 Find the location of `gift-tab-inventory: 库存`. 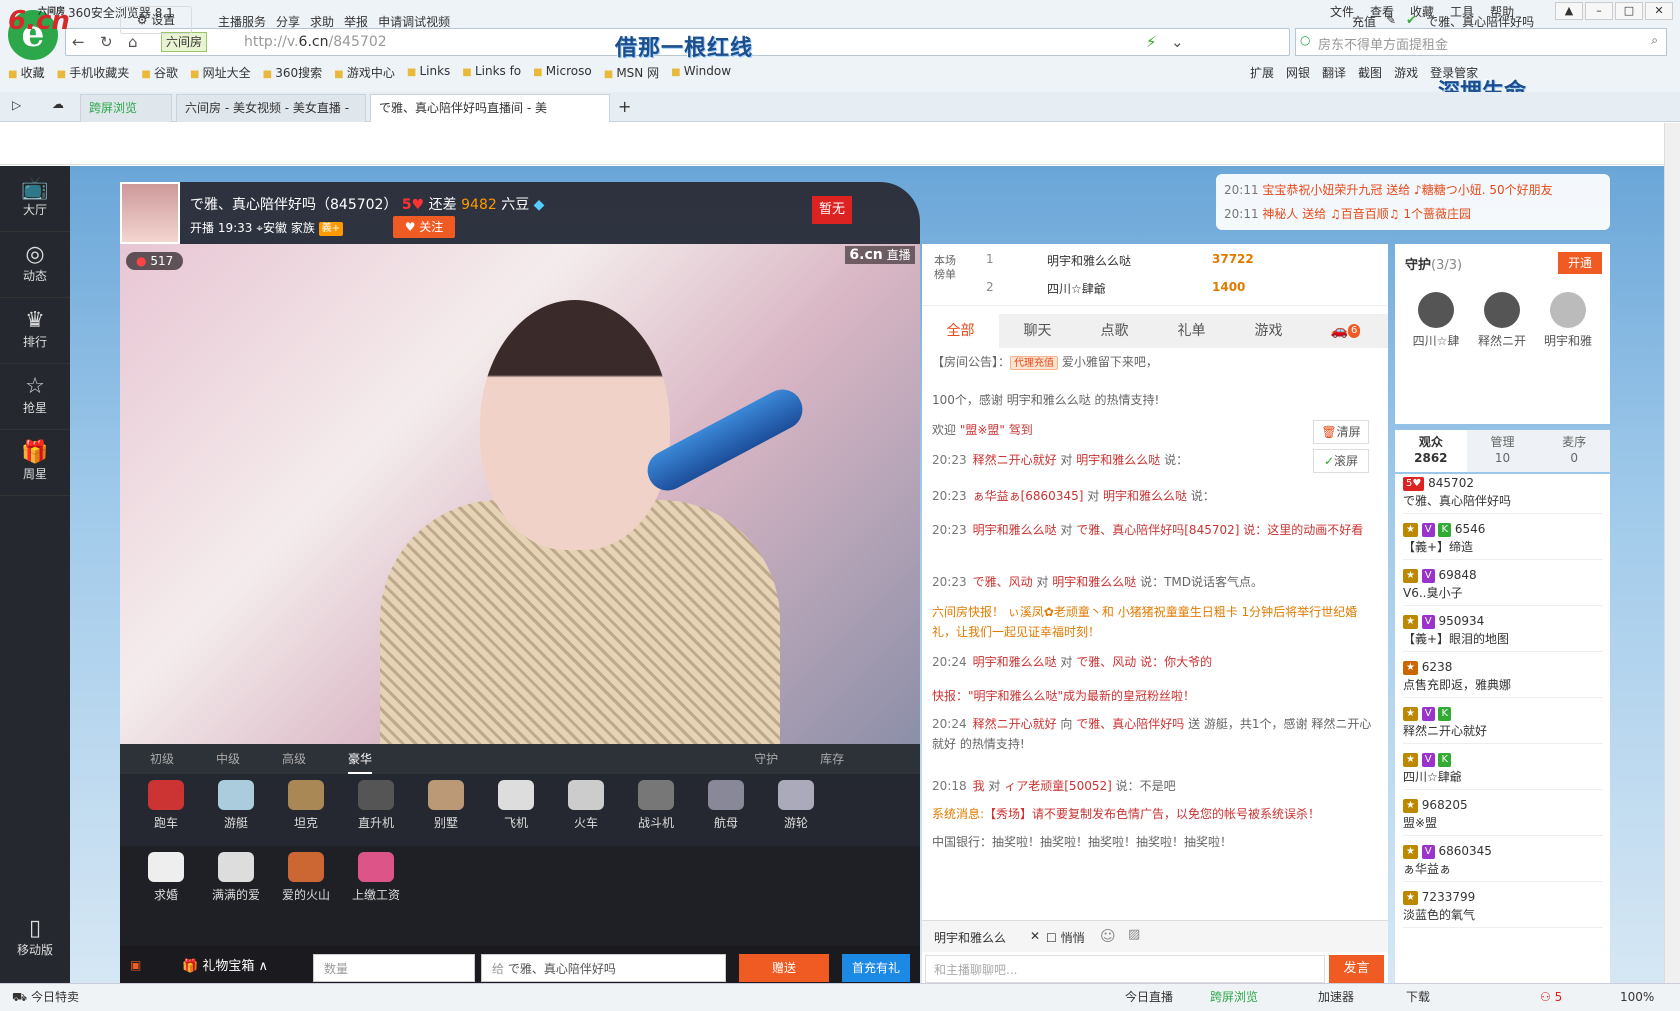

gift-tab-inventory: 库存 is located at coordinates (832, 759).